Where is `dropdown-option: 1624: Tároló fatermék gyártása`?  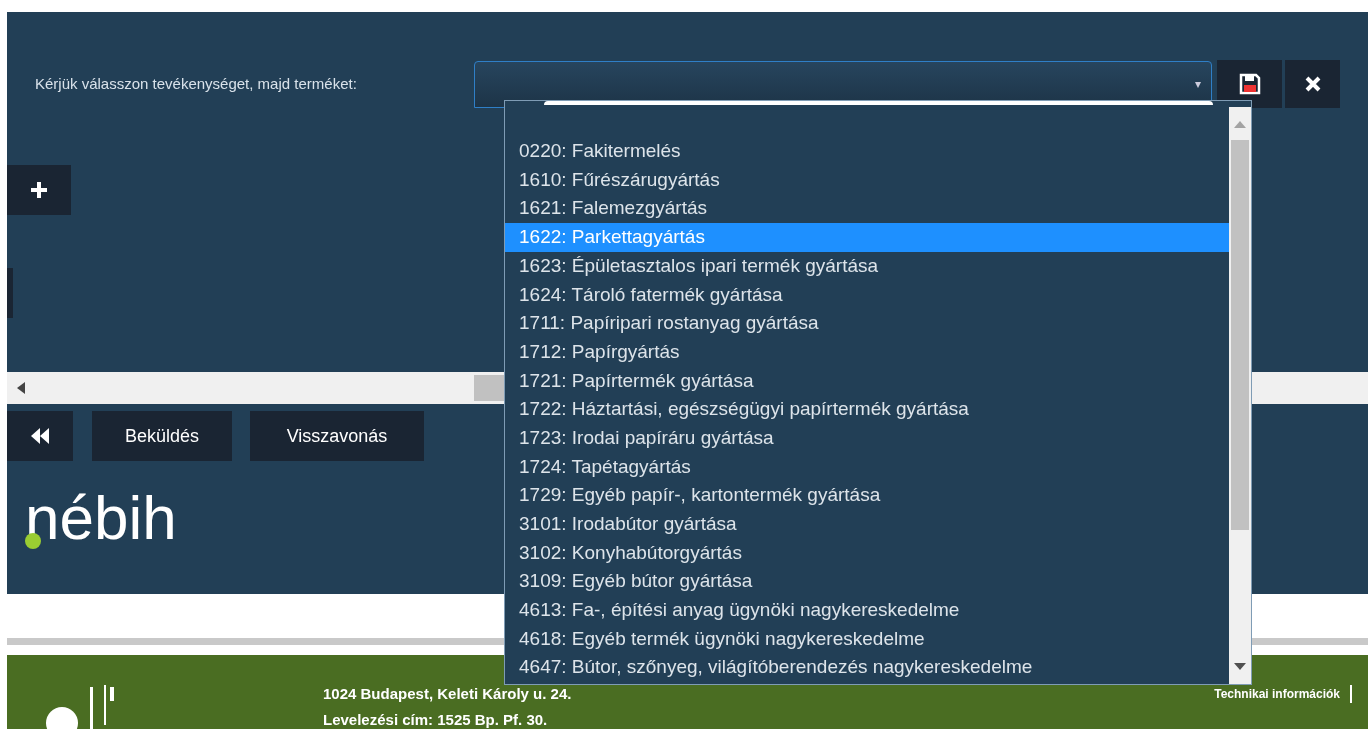
dropdown-option: 1624: Tároló fatermék gyártása is located at coordinates (867, 295).